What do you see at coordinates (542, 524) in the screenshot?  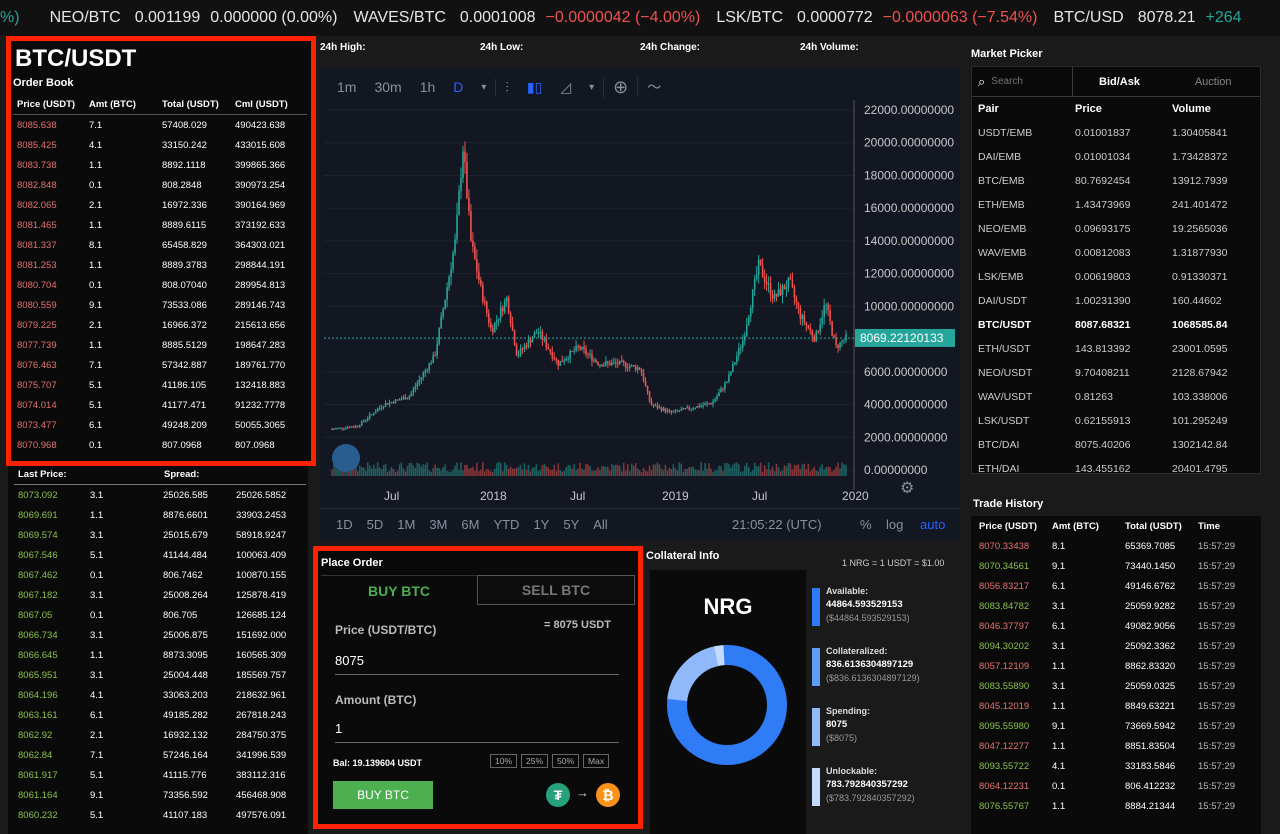 I see `range-button: 1Y` at bounding box center [542, 524].